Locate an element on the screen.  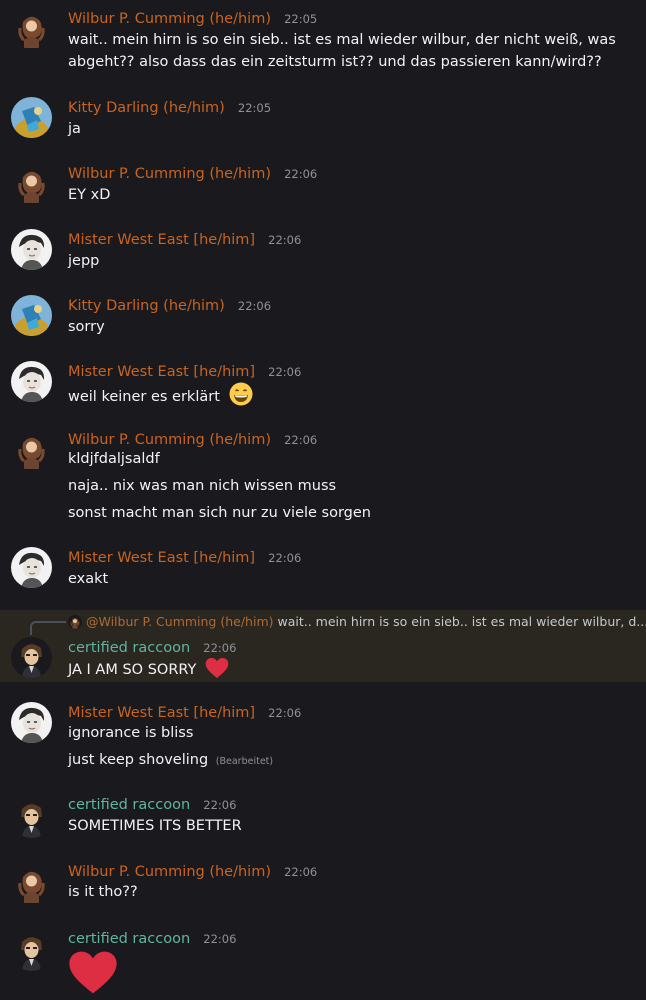
chat-message: Kitty Darling (he/him) 22:06 sorry is located at coordinates (323, 321).